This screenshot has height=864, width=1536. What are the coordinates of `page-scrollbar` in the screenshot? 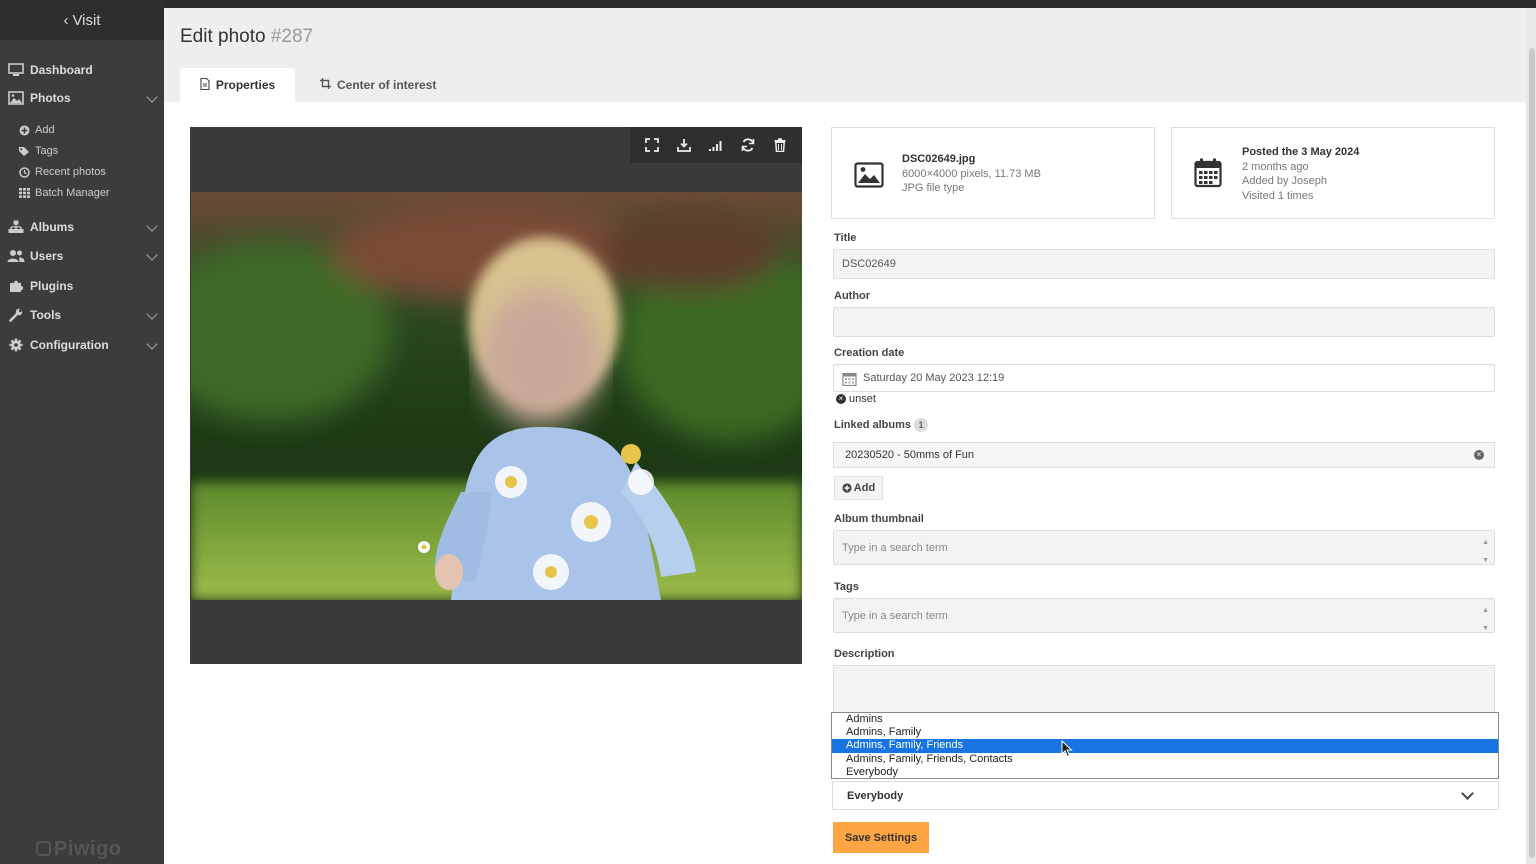 It's located at (1531, 436).